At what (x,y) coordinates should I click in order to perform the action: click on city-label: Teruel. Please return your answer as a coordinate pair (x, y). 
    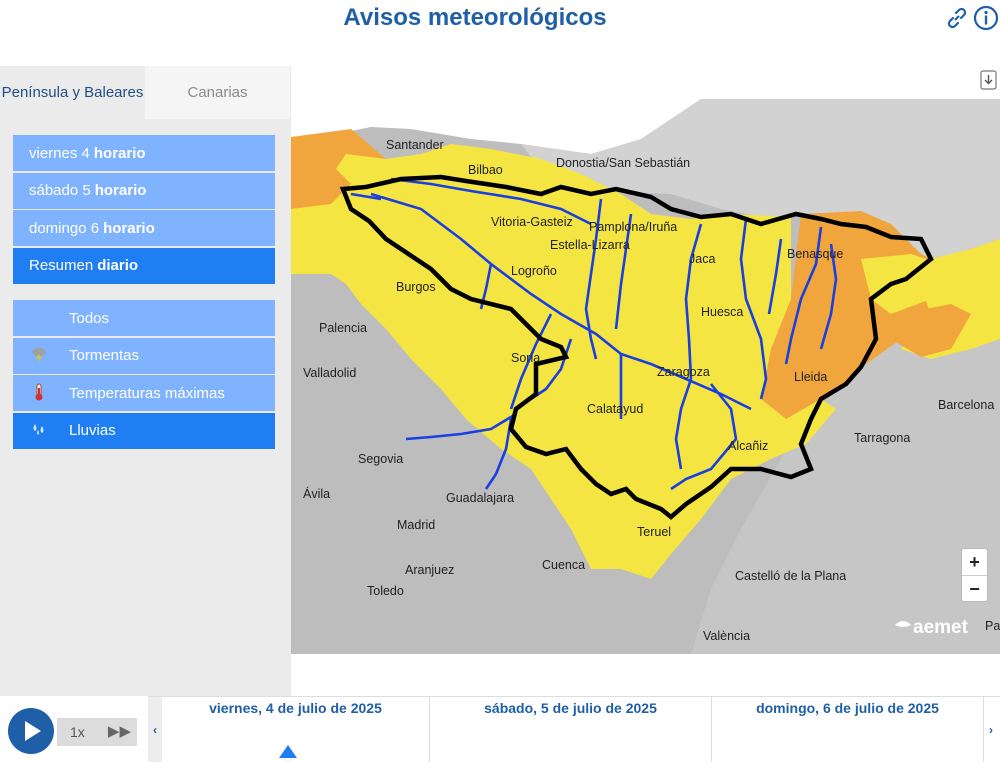
    Looking at the image, I should click on (654, 532).